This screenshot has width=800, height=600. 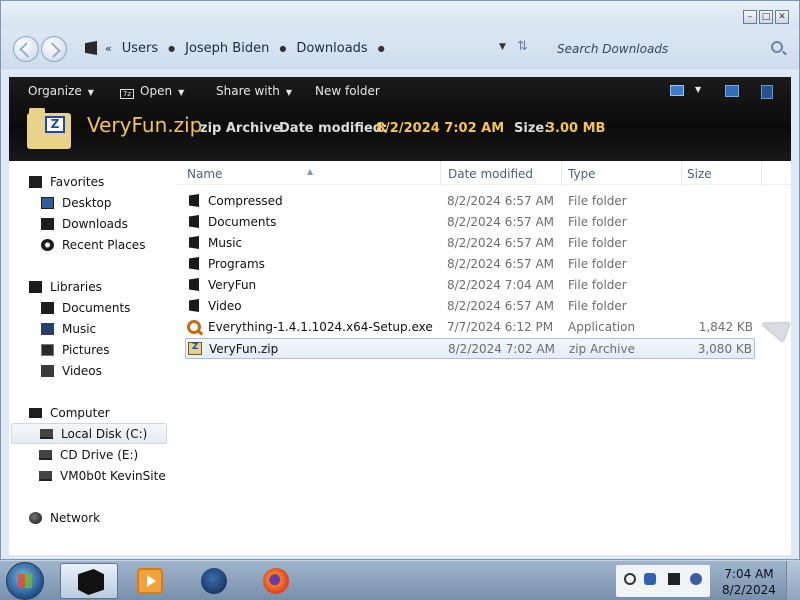 I want to click on nav-documents: Documents, so click(x=120, y=307).